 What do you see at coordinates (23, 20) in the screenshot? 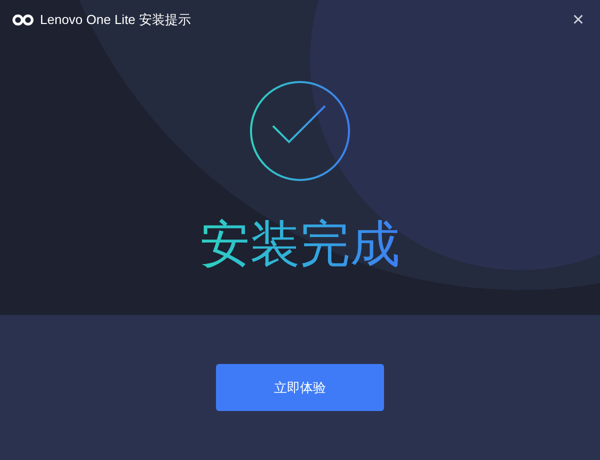
I see `logo-icon` at bounding box center [23, 20].